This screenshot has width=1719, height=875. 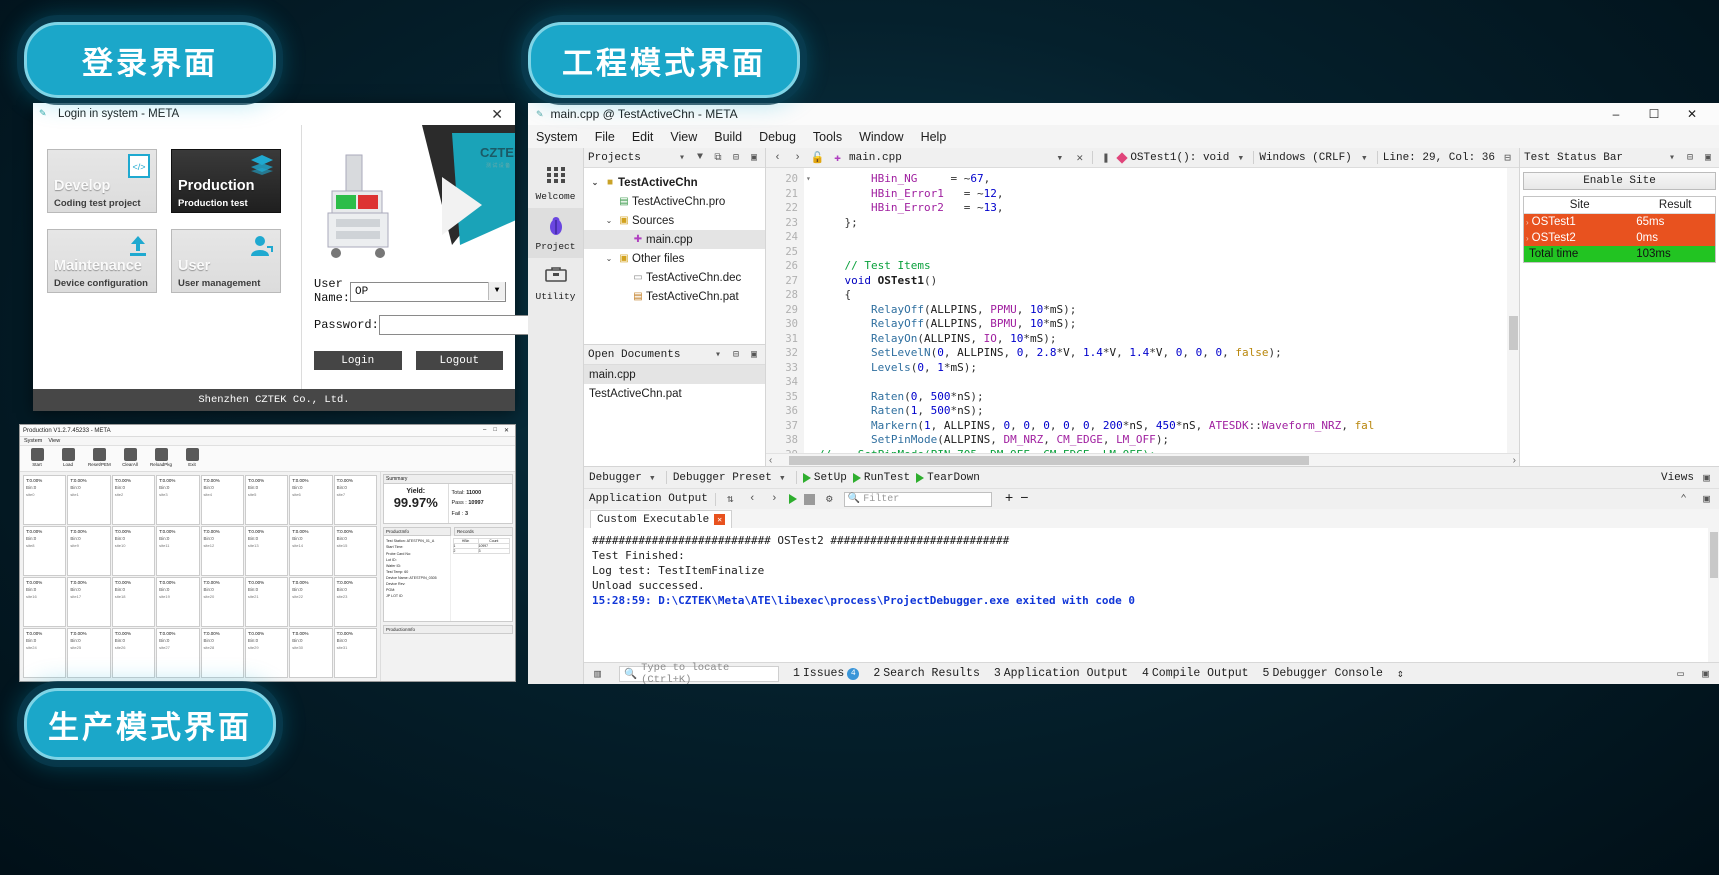 I want to click on tree-item-other-files: ⌄ ▣ Other files, so click(x=674, y=258).